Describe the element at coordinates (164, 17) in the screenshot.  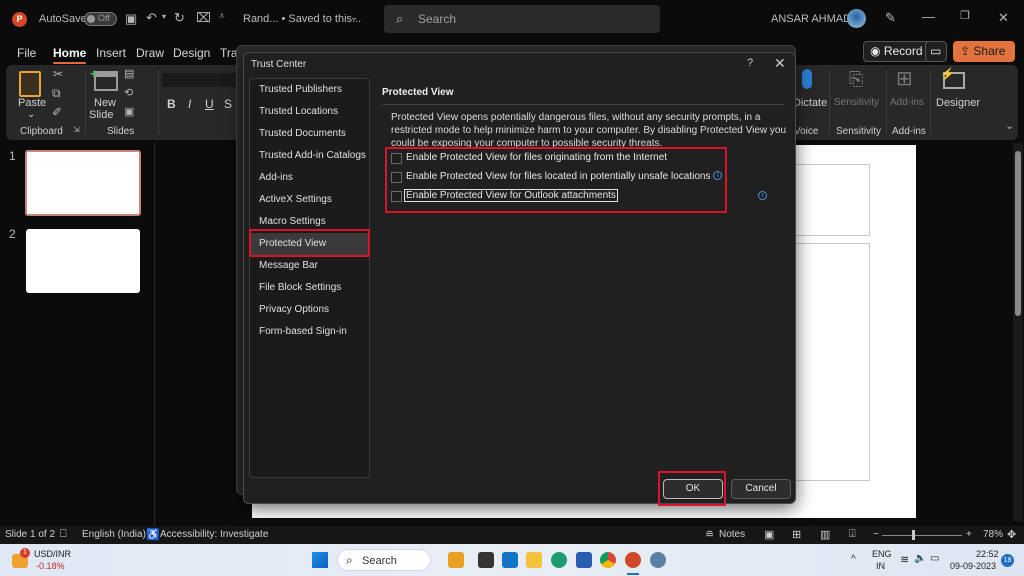
I see `undo-dropdown-icon: ▾` at that location.